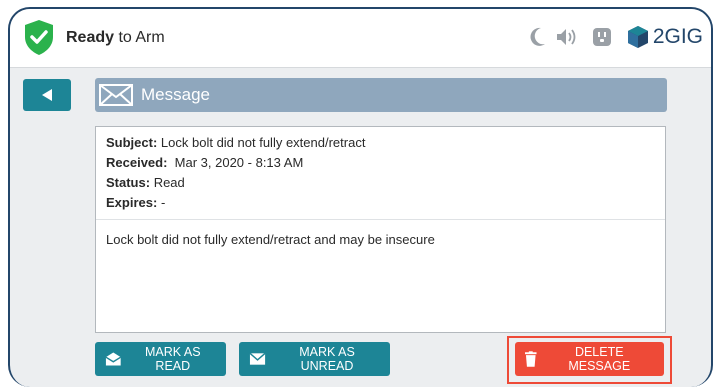 The width and height of the screenshot is (723, 387). What do you see at coordinates (132, 142) in the screenshot?
I see `subject-label: Subject:` at bounding box center [132, 142].